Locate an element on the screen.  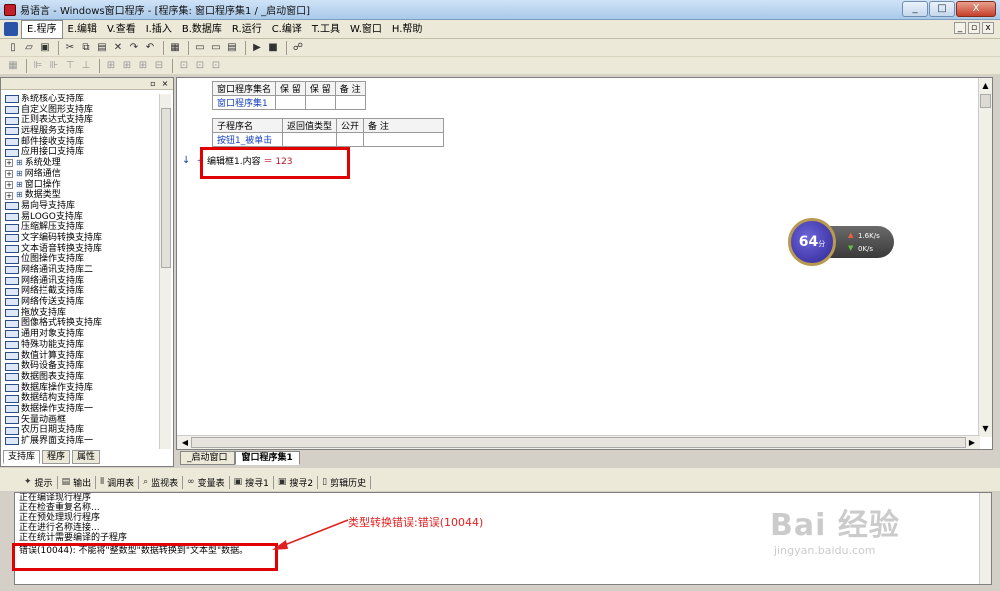
library-item: 数据图表支持库 is located at coordinates (80, 377).